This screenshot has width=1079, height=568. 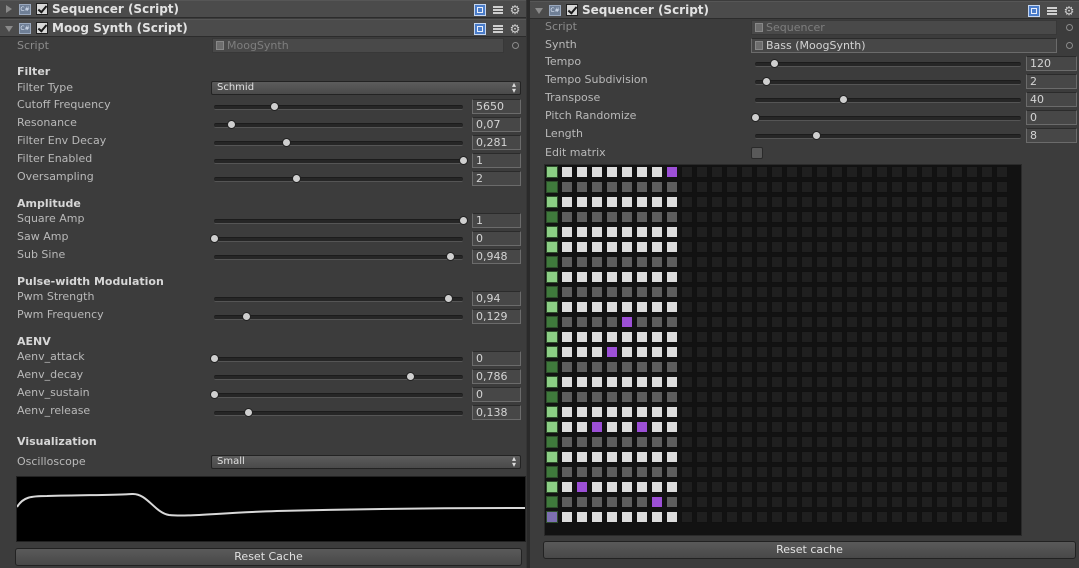 What do you see at coordinates (1069, 45) in the screenshot?
I see `object-picker-icon` at bounding box center [1069, 45].